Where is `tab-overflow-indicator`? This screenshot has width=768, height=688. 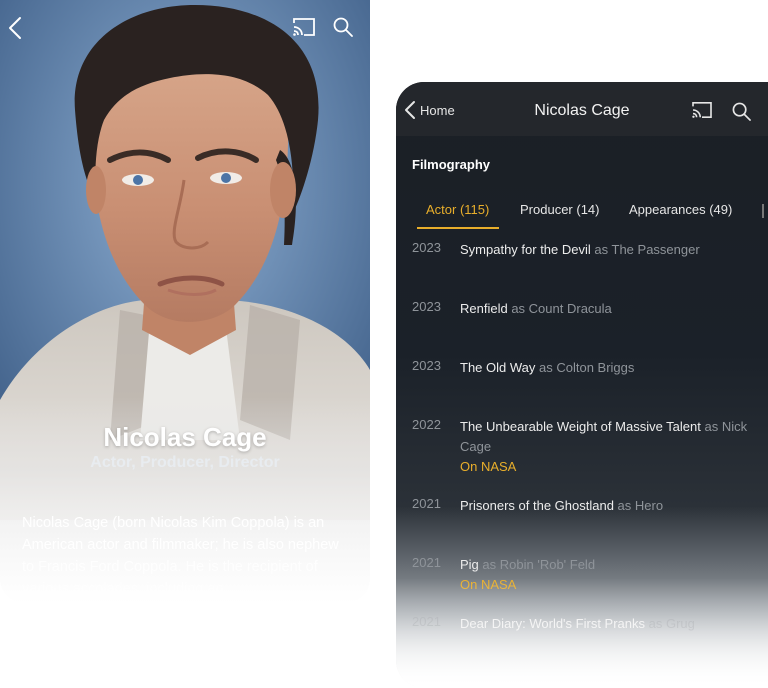 tab-overflow-indicator is located at coordinates (765, 211).